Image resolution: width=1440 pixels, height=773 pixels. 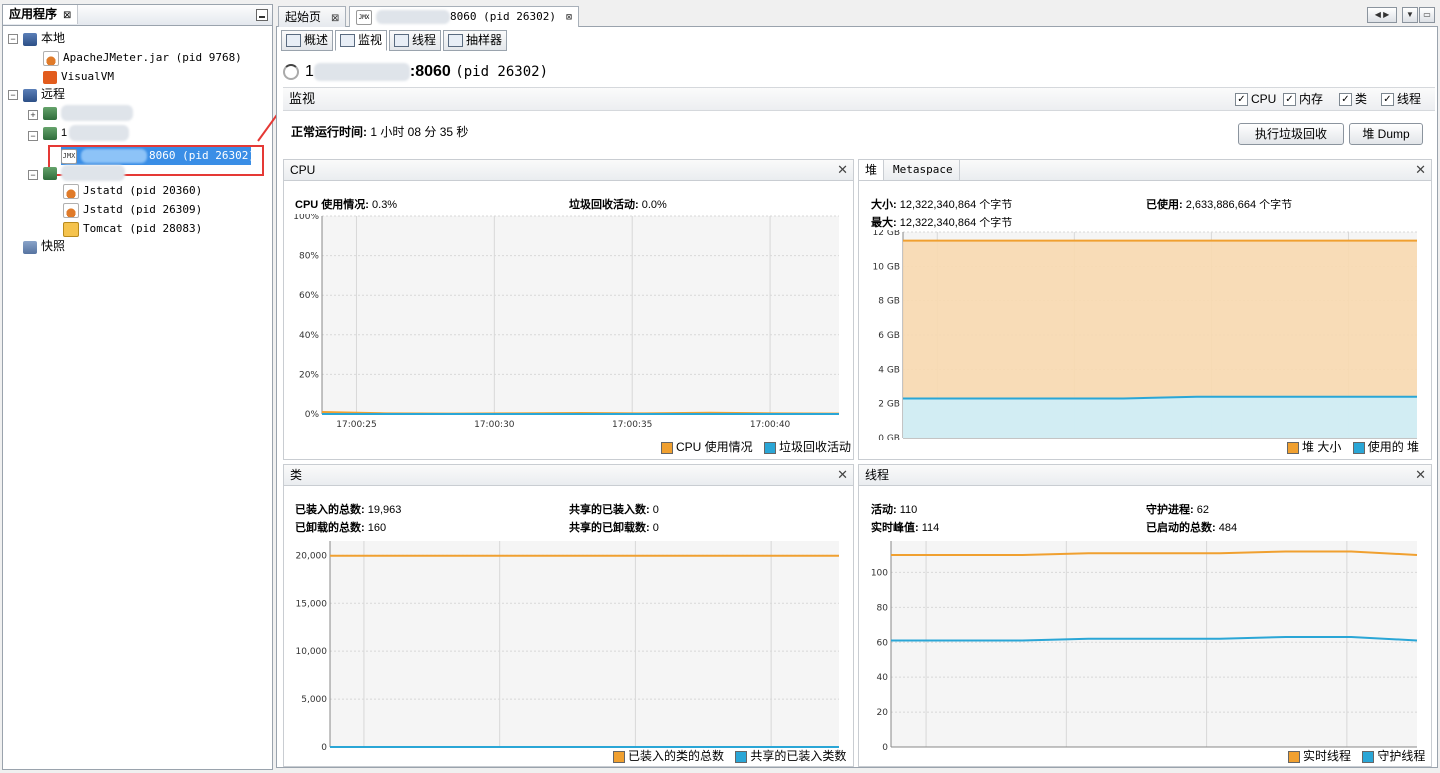 I want to click on threads-started: 已启动的总数: 484, so click(x=1191, y=527).